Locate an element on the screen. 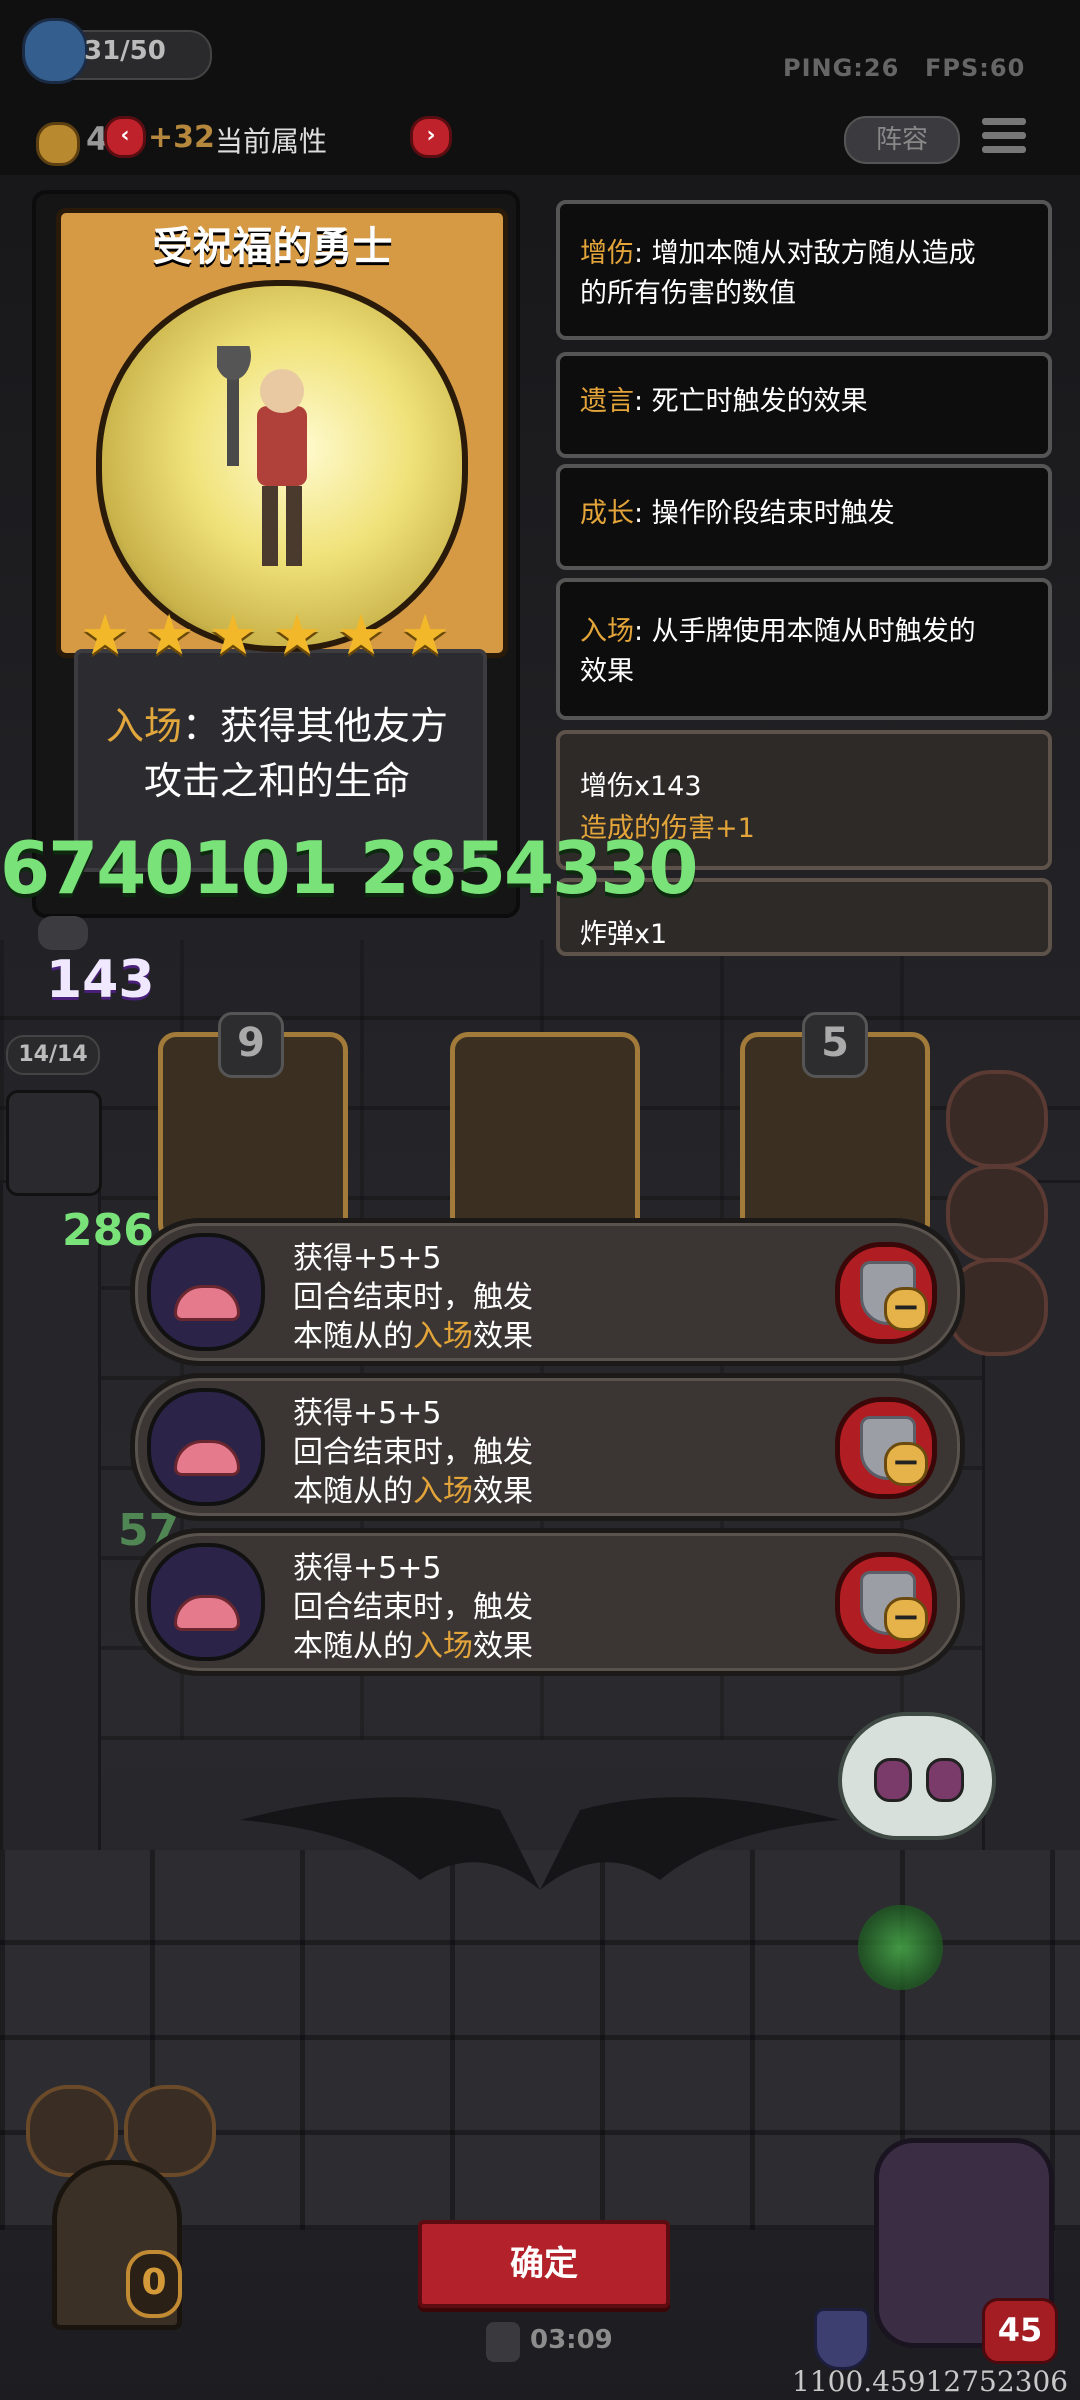  card-desc-line-1: 入场：获得其他友方 is located at coordinates (277, 722).